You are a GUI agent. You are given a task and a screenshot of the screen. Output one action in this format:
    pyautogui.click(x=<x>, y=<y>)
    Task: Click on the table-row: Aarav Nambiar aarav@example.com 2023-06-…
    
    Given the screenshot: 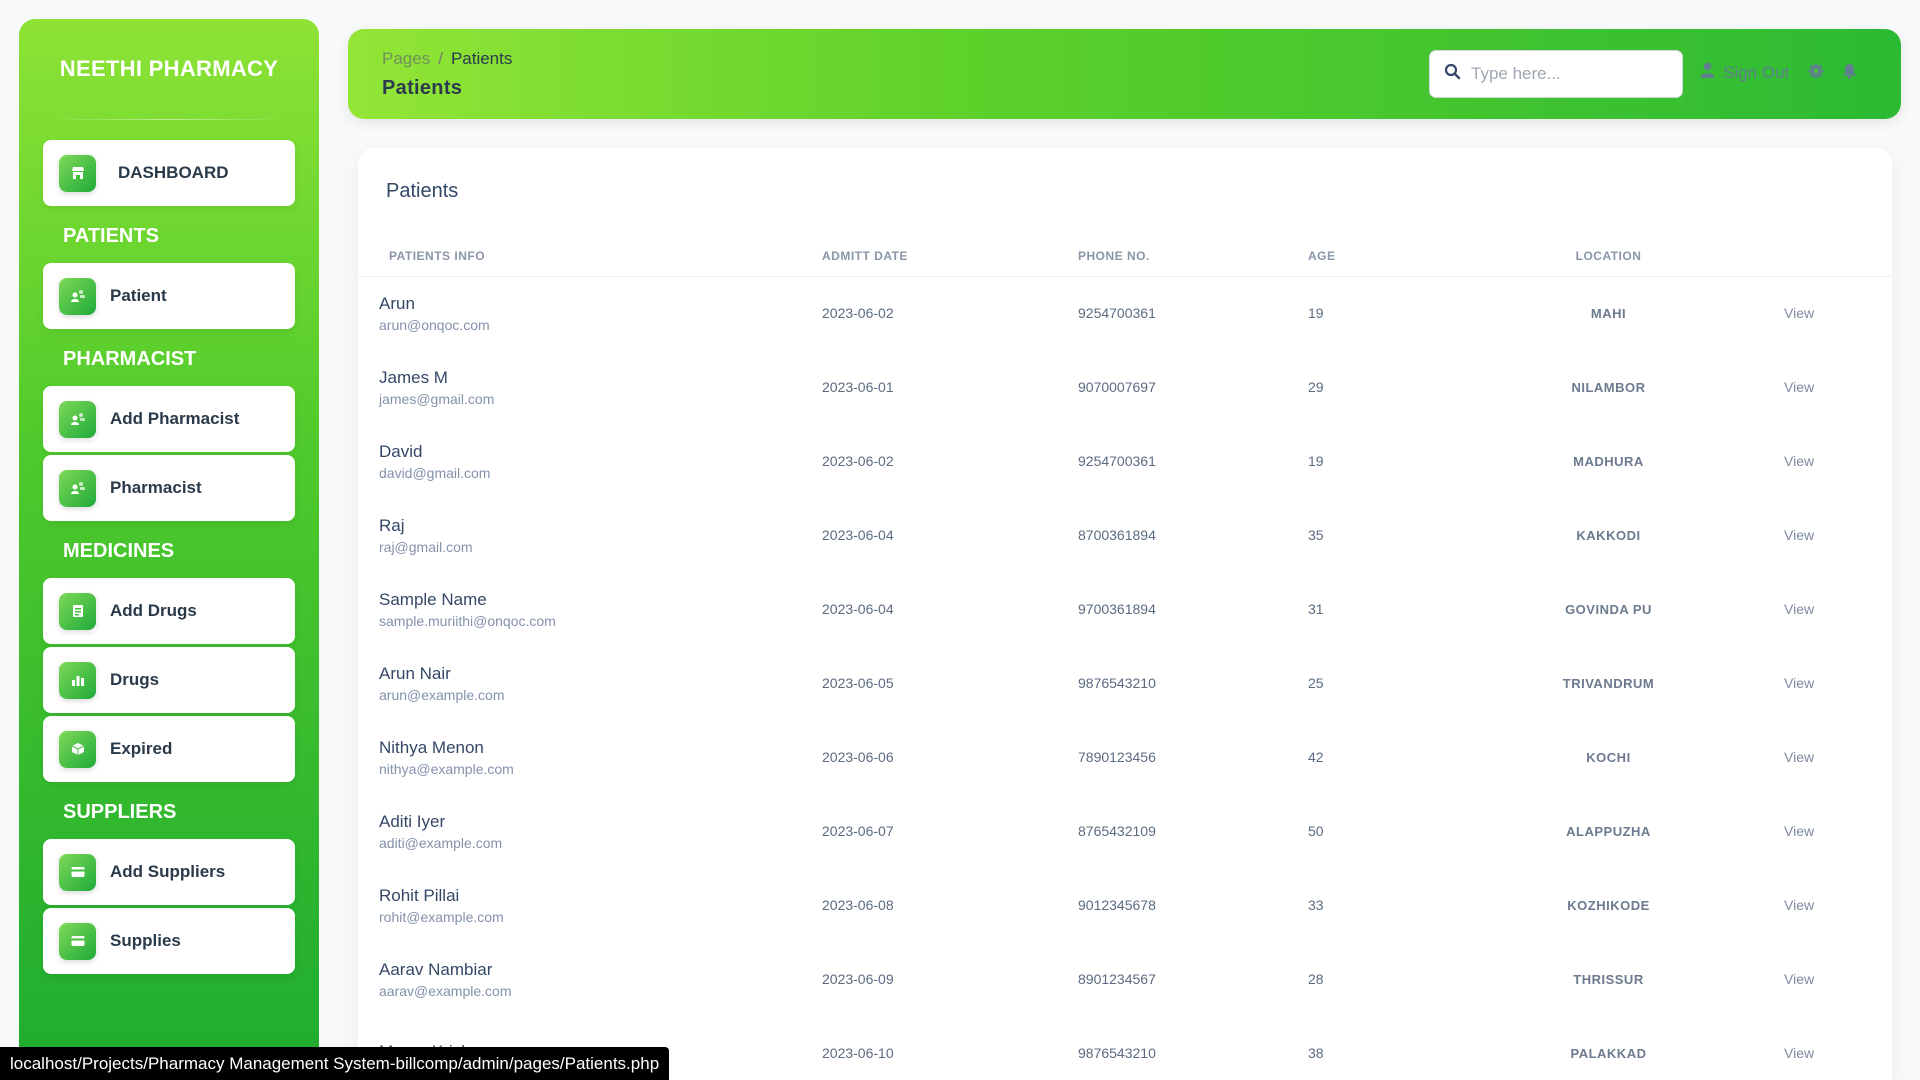 What is the action you would take?
    pyautogui.click(x=1125, y=979)
    